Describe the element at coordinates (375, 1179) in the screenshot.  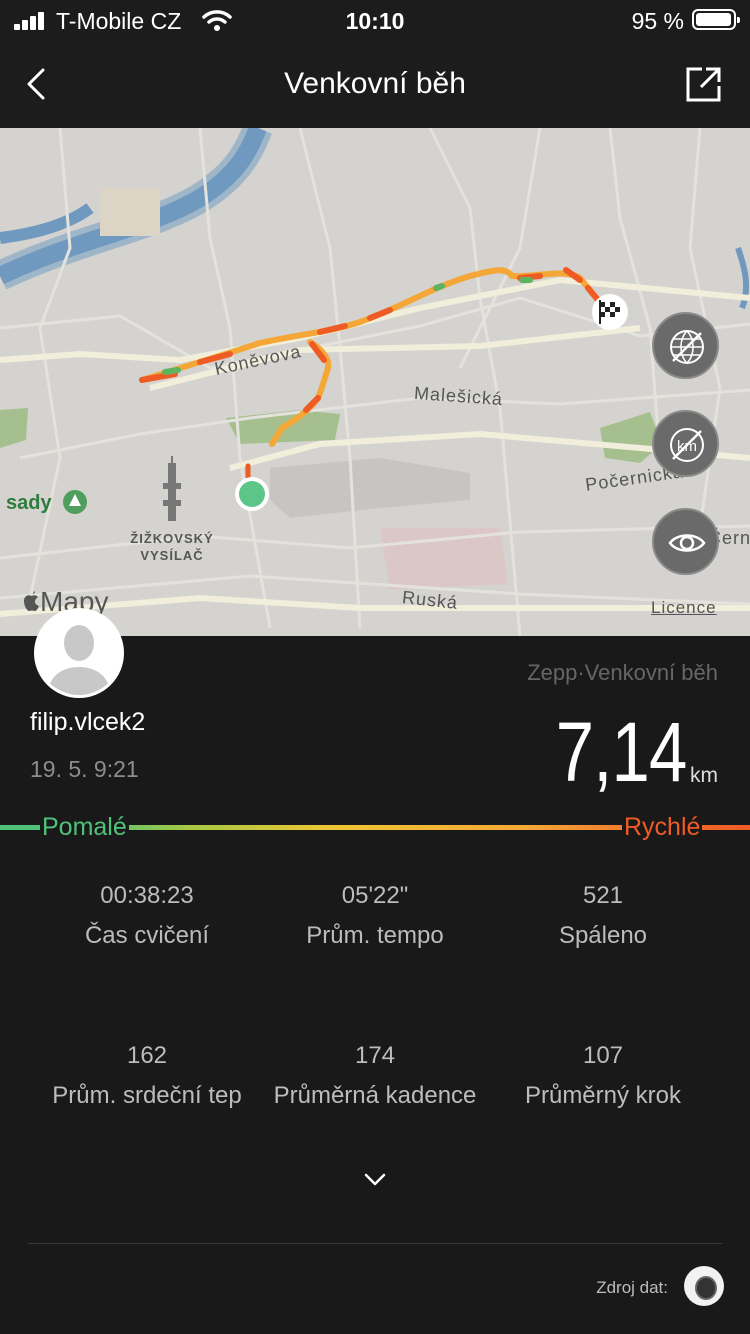
I see `expand-chevron-down-icon` at that location.